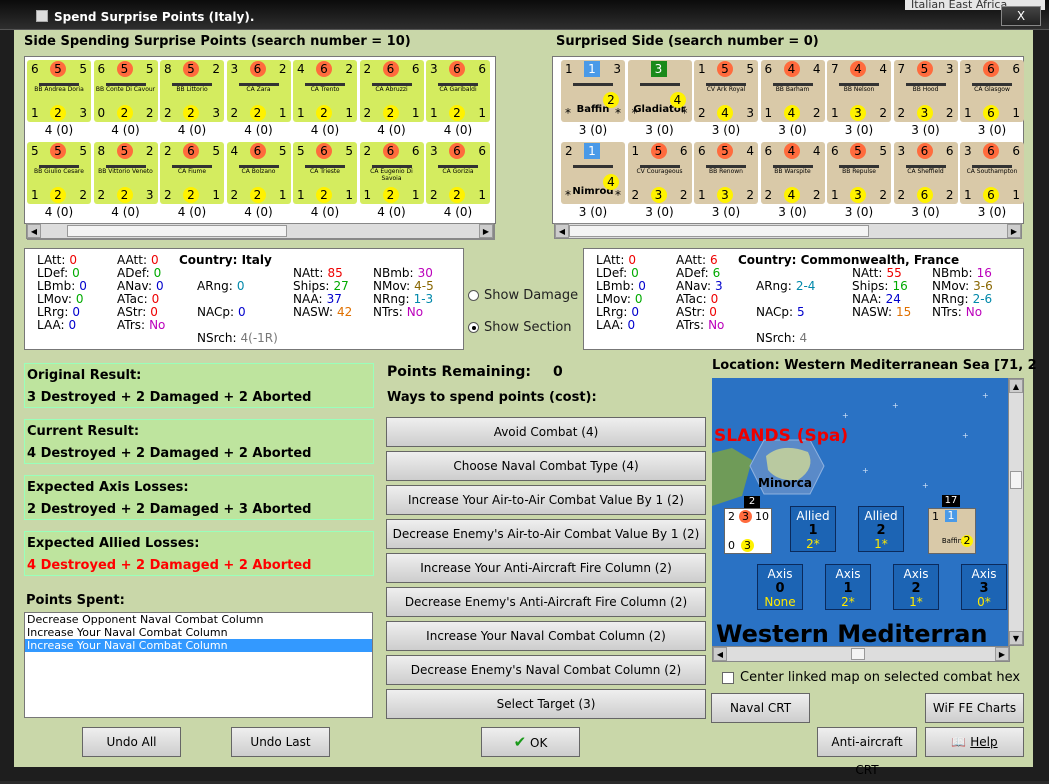 This screenshot has height=784, width=1049. I want to click on show-section-radio: Show Section, so click(520, 327).